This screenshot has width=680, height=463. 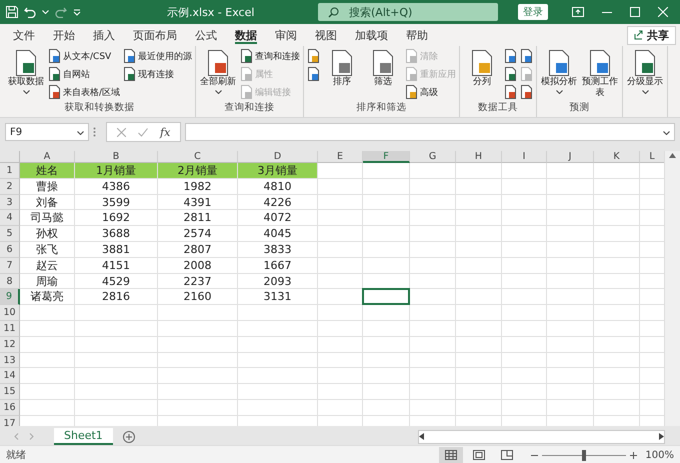 I want to click on ribbon-button: 来自表格/区域, so click(x=84, y=92).